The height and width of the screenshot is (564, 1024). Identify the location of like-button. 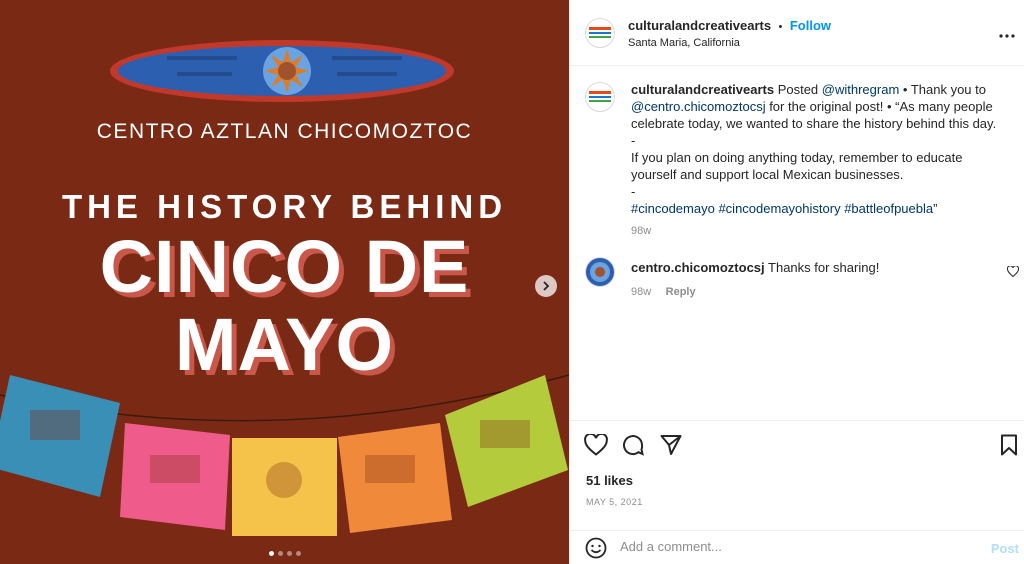
(596, 446).